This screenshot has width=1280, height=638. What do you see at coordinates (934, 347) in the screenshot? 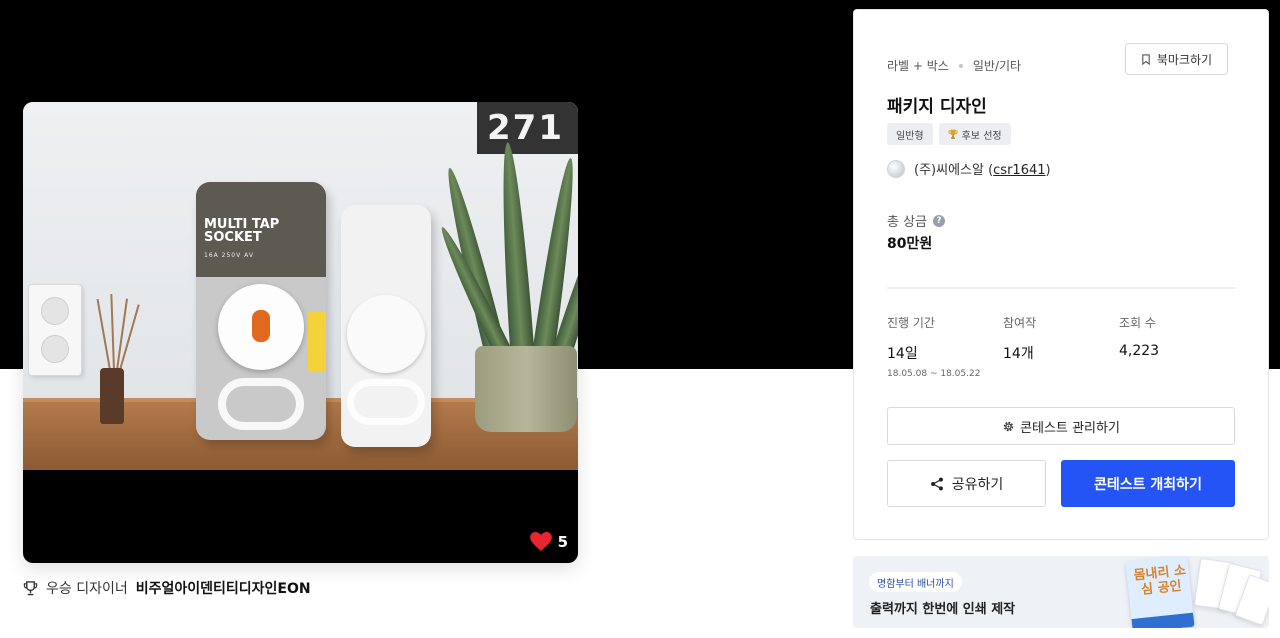
I see `stat-period: 진행 기간 14일 18.05.08 ~ 18.05.22` at bounding box center [934, 347].